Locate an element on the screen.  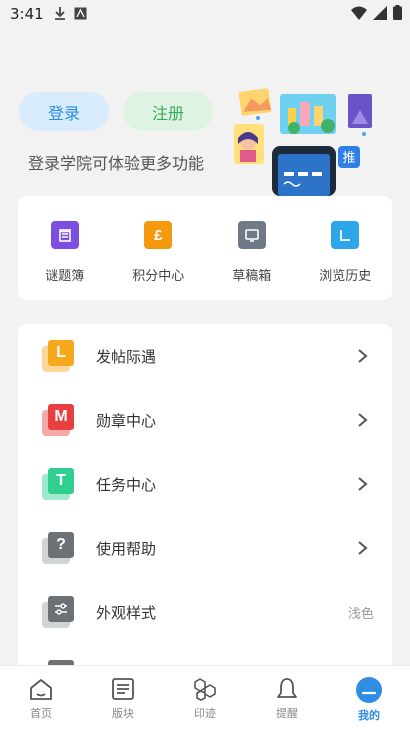
appearance-value: 浅色 is located at coordinates (360, 614).